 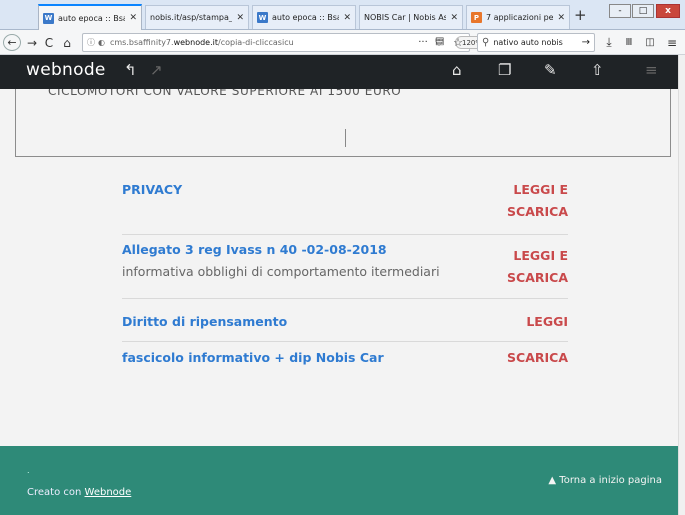 I want to click on tab-7-applicazioni: P 7 applicazioni per ✕, so click(x=518, y=17).